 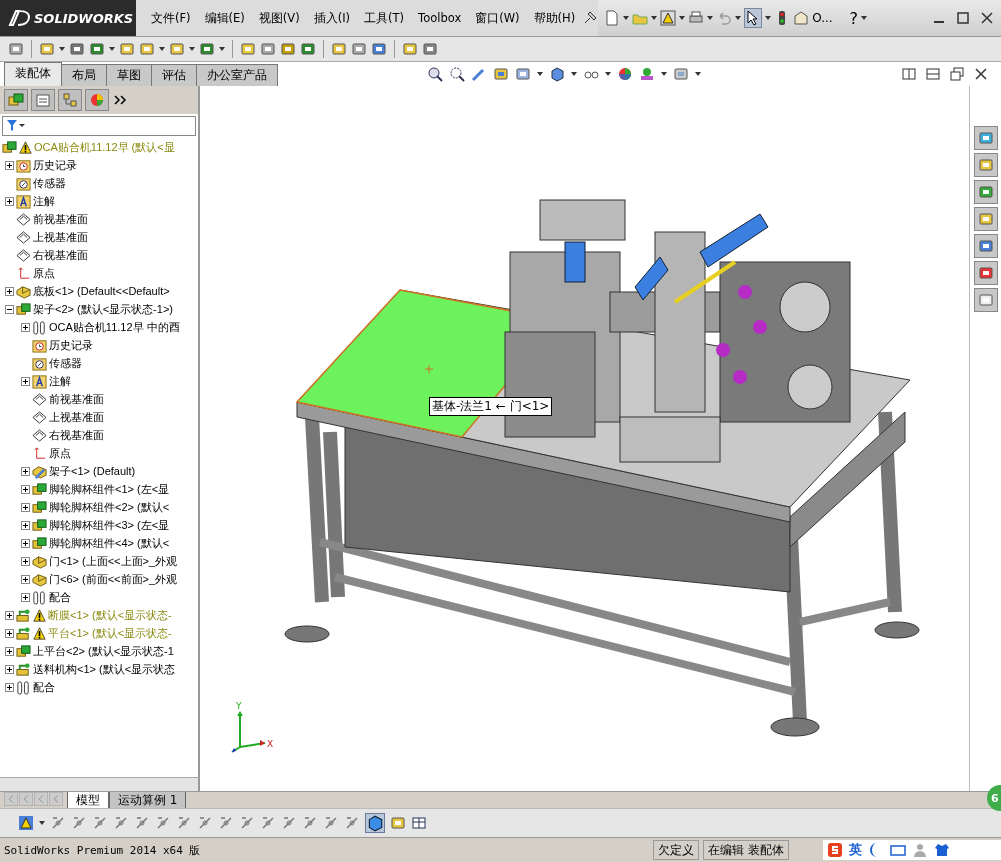 I want to click on keyboard-icon, so click(x=898, y=850).